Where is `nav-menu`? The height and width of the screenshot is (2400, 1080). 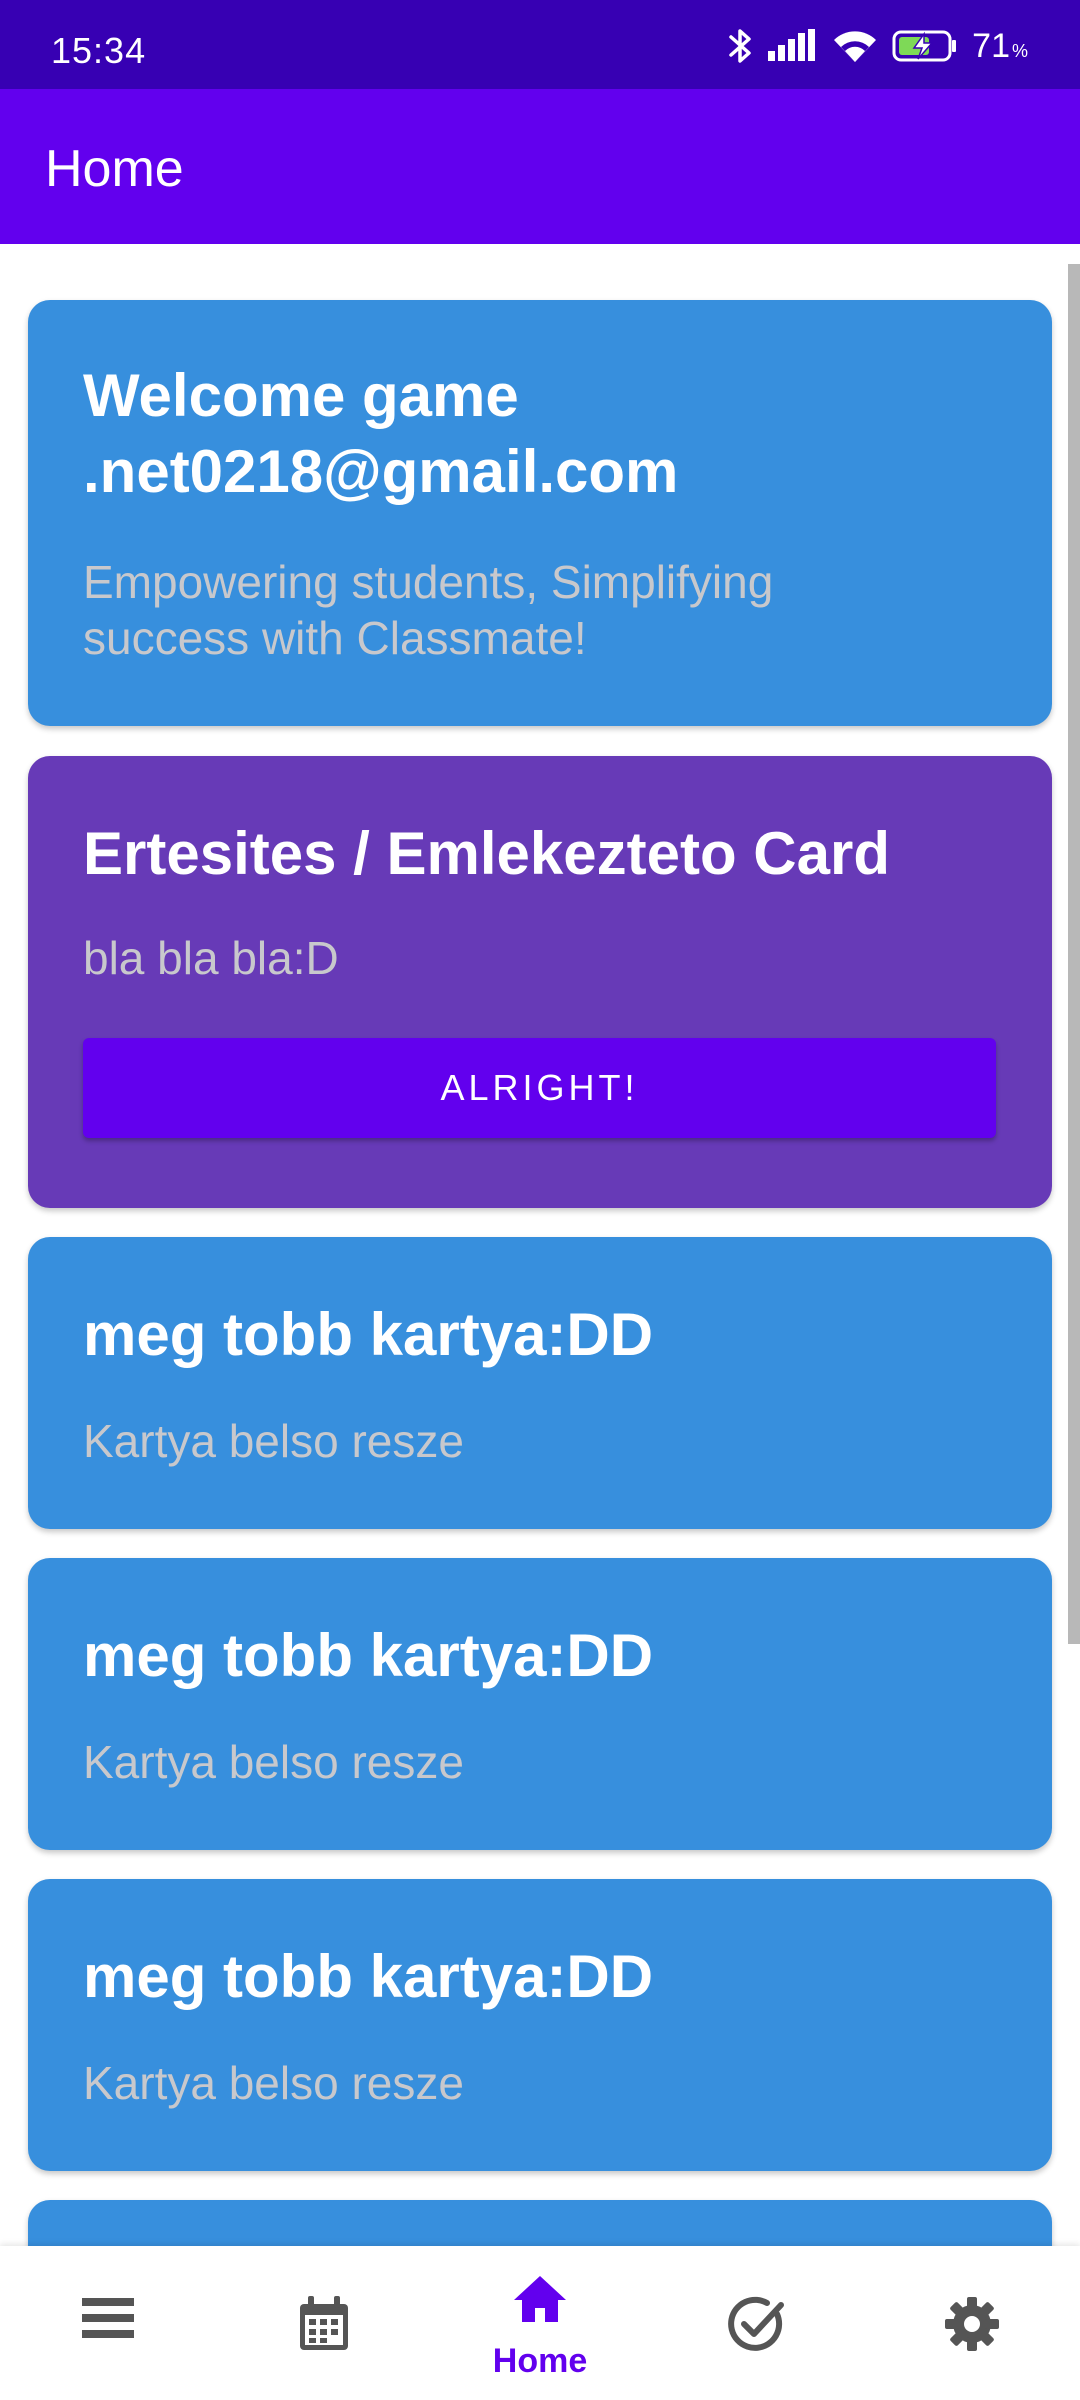 nav-menu is located at coordinates (108, 2323).